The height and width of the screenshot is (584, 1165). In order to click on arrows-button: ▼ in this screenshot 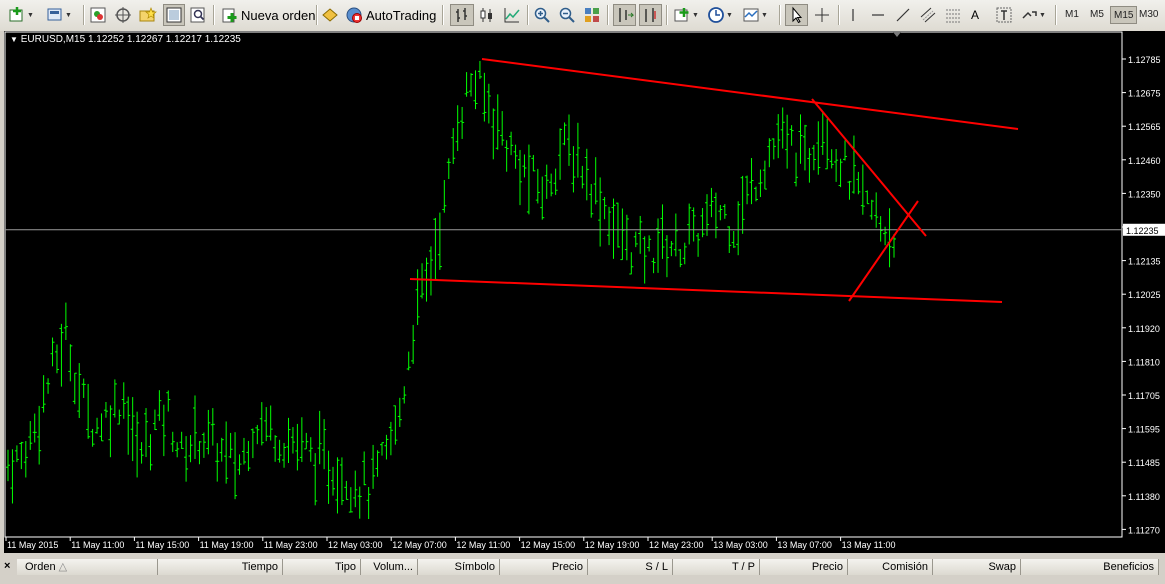, I will do `click(1033, 15)`.